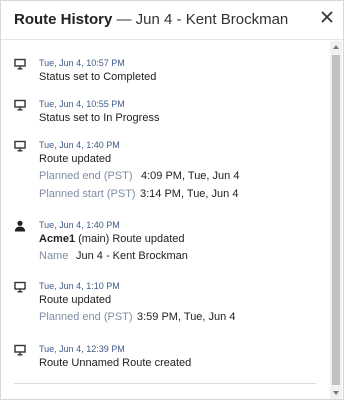 This screenshot has width=344, height=400. I want to click on field-value: 4:09 PM, Tue, Jun 4, so click(190, 176).